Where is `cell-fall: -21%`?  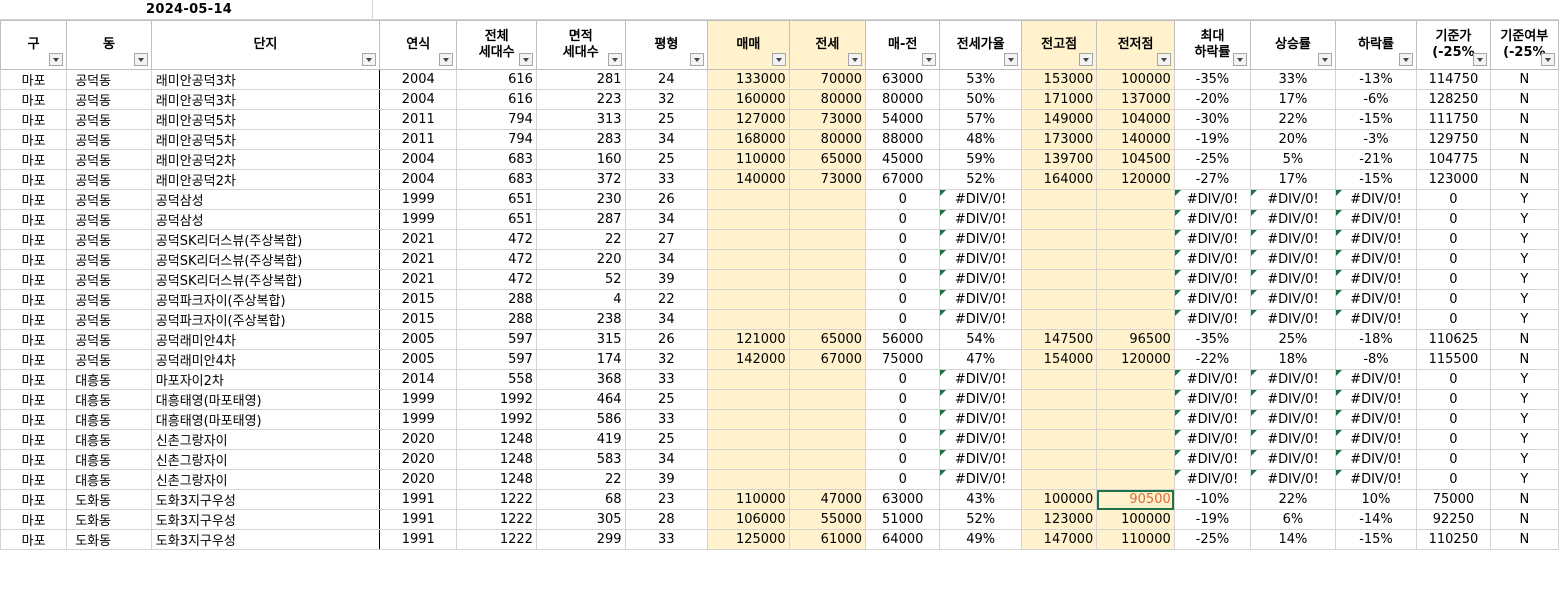
cell-fall: -21% is located at coordinates (1376, 159).